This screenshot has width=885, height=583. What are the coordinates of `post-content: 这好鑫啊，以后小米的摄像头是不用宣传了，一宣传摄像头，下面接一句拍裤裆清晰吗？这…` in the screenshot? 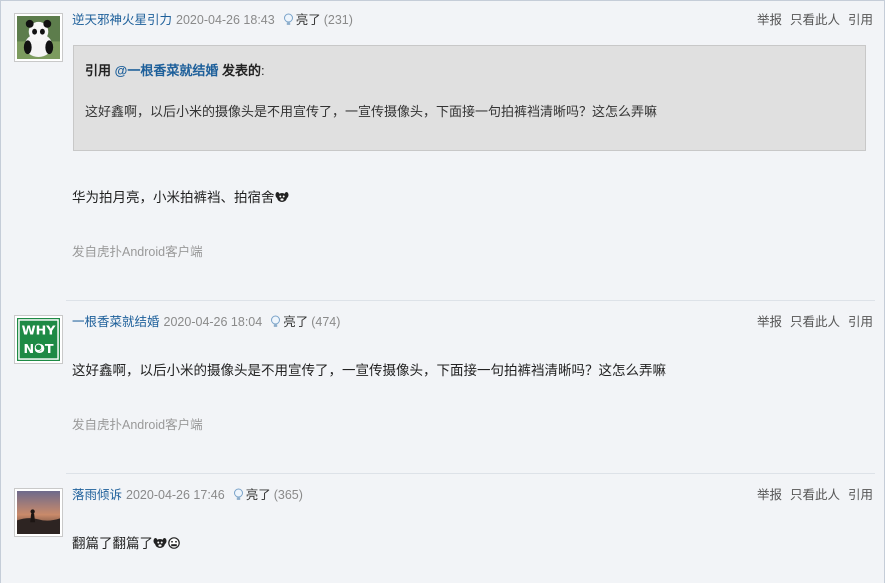 It's located at (369, 369).